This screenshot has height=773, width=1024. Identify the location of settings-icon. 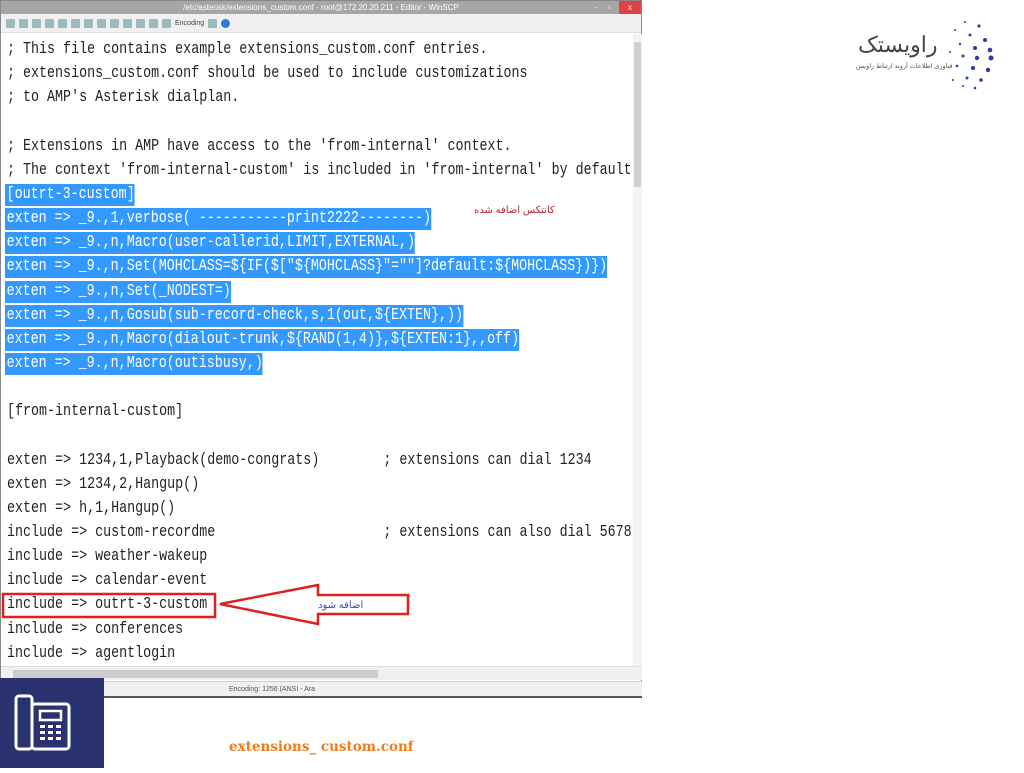
(213, 23).